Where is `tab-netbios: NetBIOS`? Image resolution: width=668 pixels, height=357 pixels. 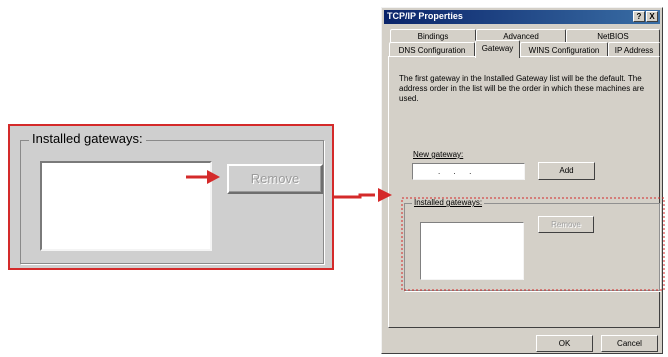
tab-netbios: NetBIOS is located at coordinates (613, 35).